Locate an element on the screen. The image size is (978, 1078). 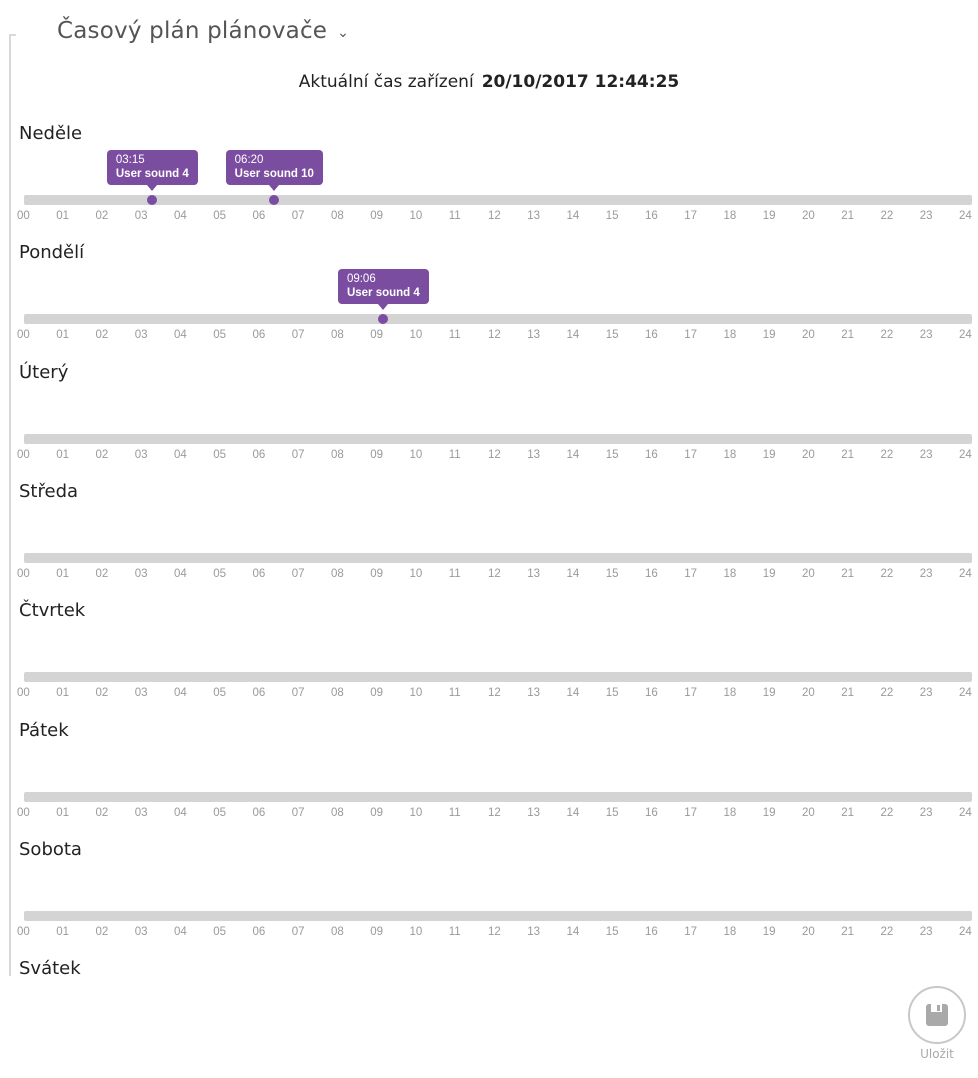
save-button is located at coordinates (937, 1015).